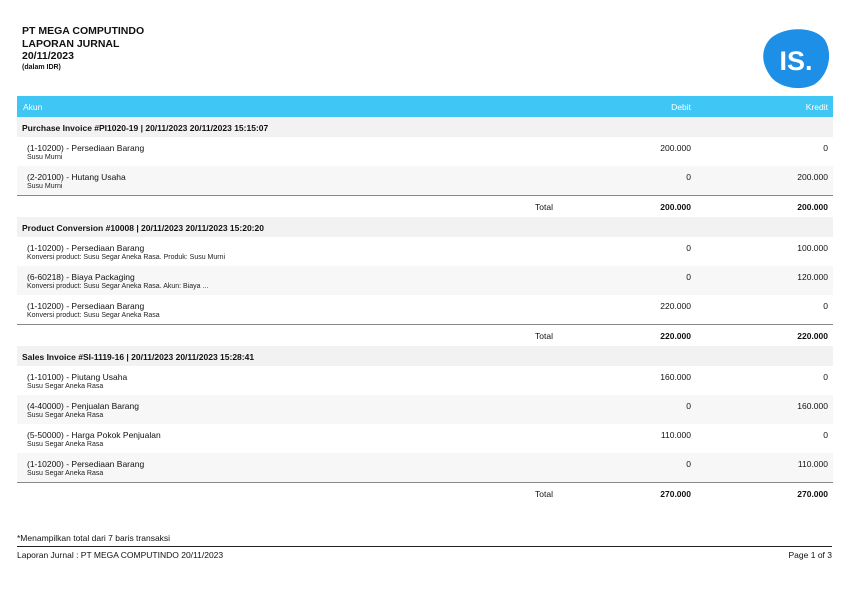 The height and width of the screenshot is (591, 852). I want to click on debit-value: 200.000, so click(675, 148).